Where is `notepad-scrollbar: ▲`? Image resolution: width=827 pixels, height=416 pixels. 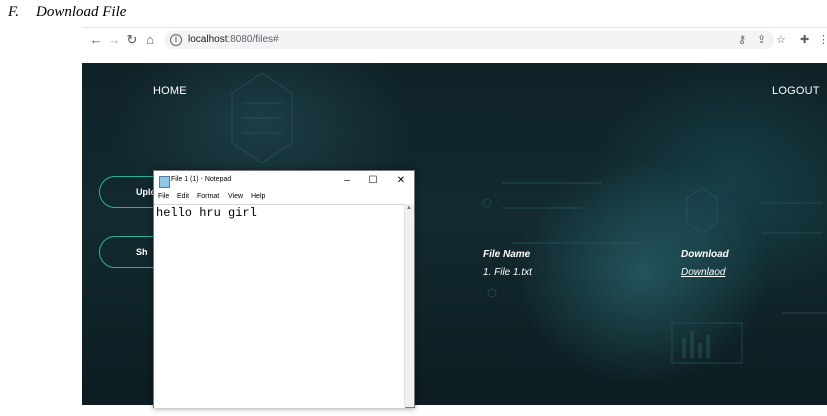
notepad-scrollbar: ▲ is located at coordinates (409, 305).